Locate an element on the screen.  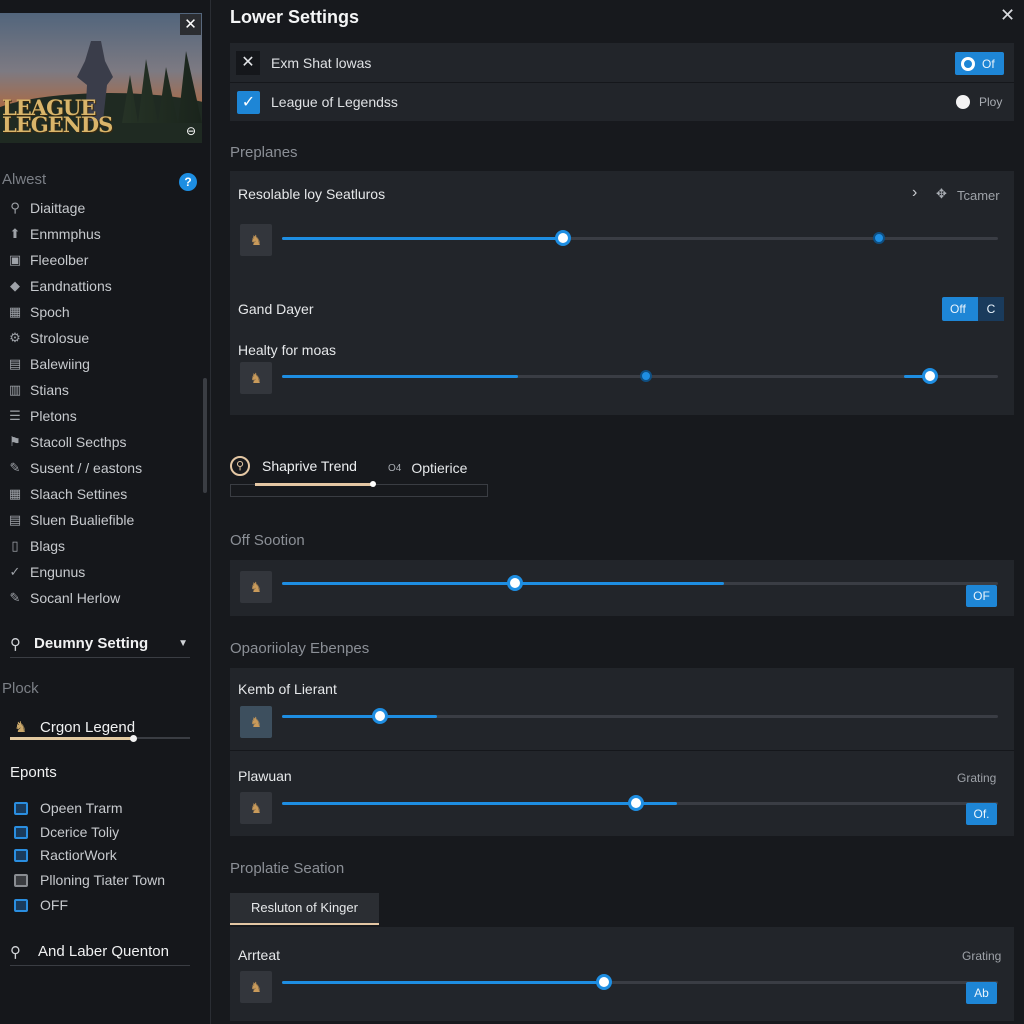
tab-bar: ⚲ Shaprive Trend O4 Optierice is located at coordinates (359, 475).